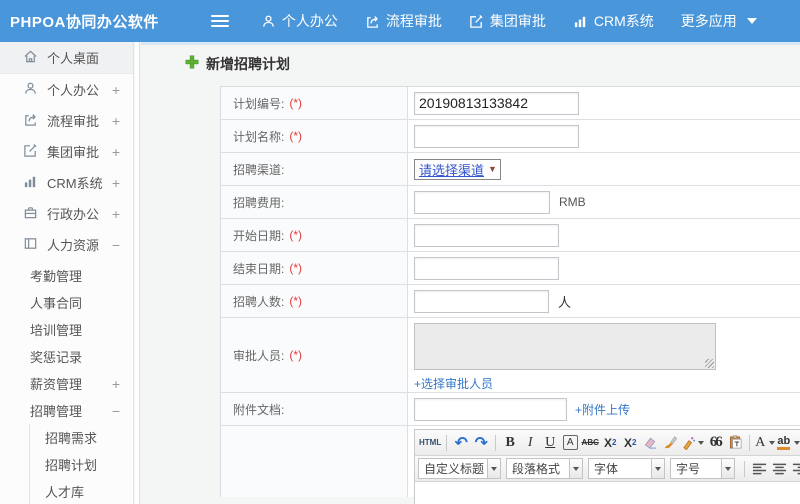 This screenshot has width=800, height=504. Describe the element at coordinates (626, 468) in the screenshot. I see `font-family-dropdown: 字体` at that location.